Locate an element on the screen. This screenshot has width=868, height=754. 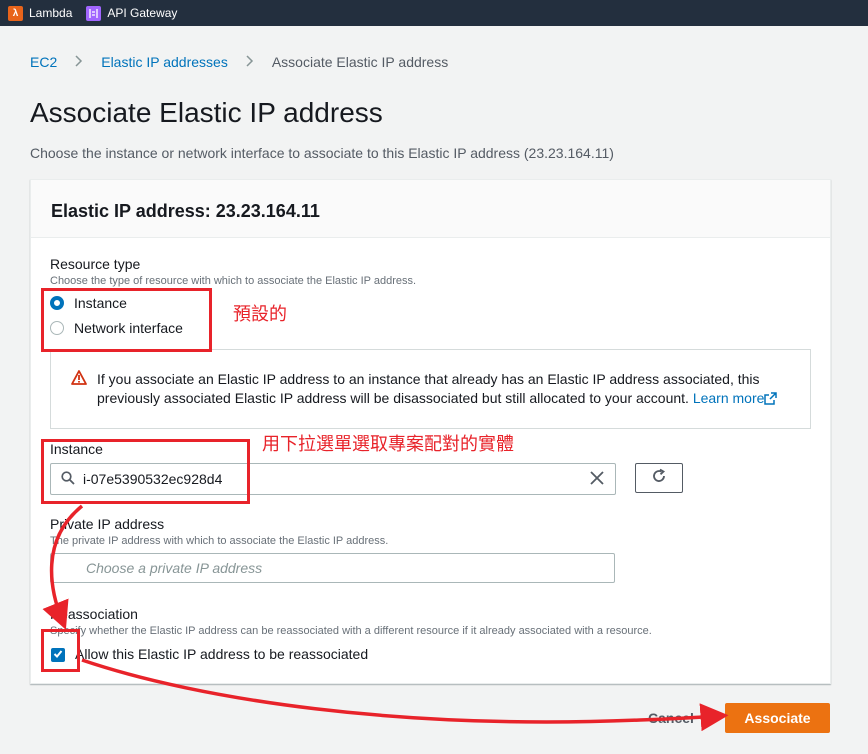
resource-type-label: Resource type is located at coordinates (95, 264).